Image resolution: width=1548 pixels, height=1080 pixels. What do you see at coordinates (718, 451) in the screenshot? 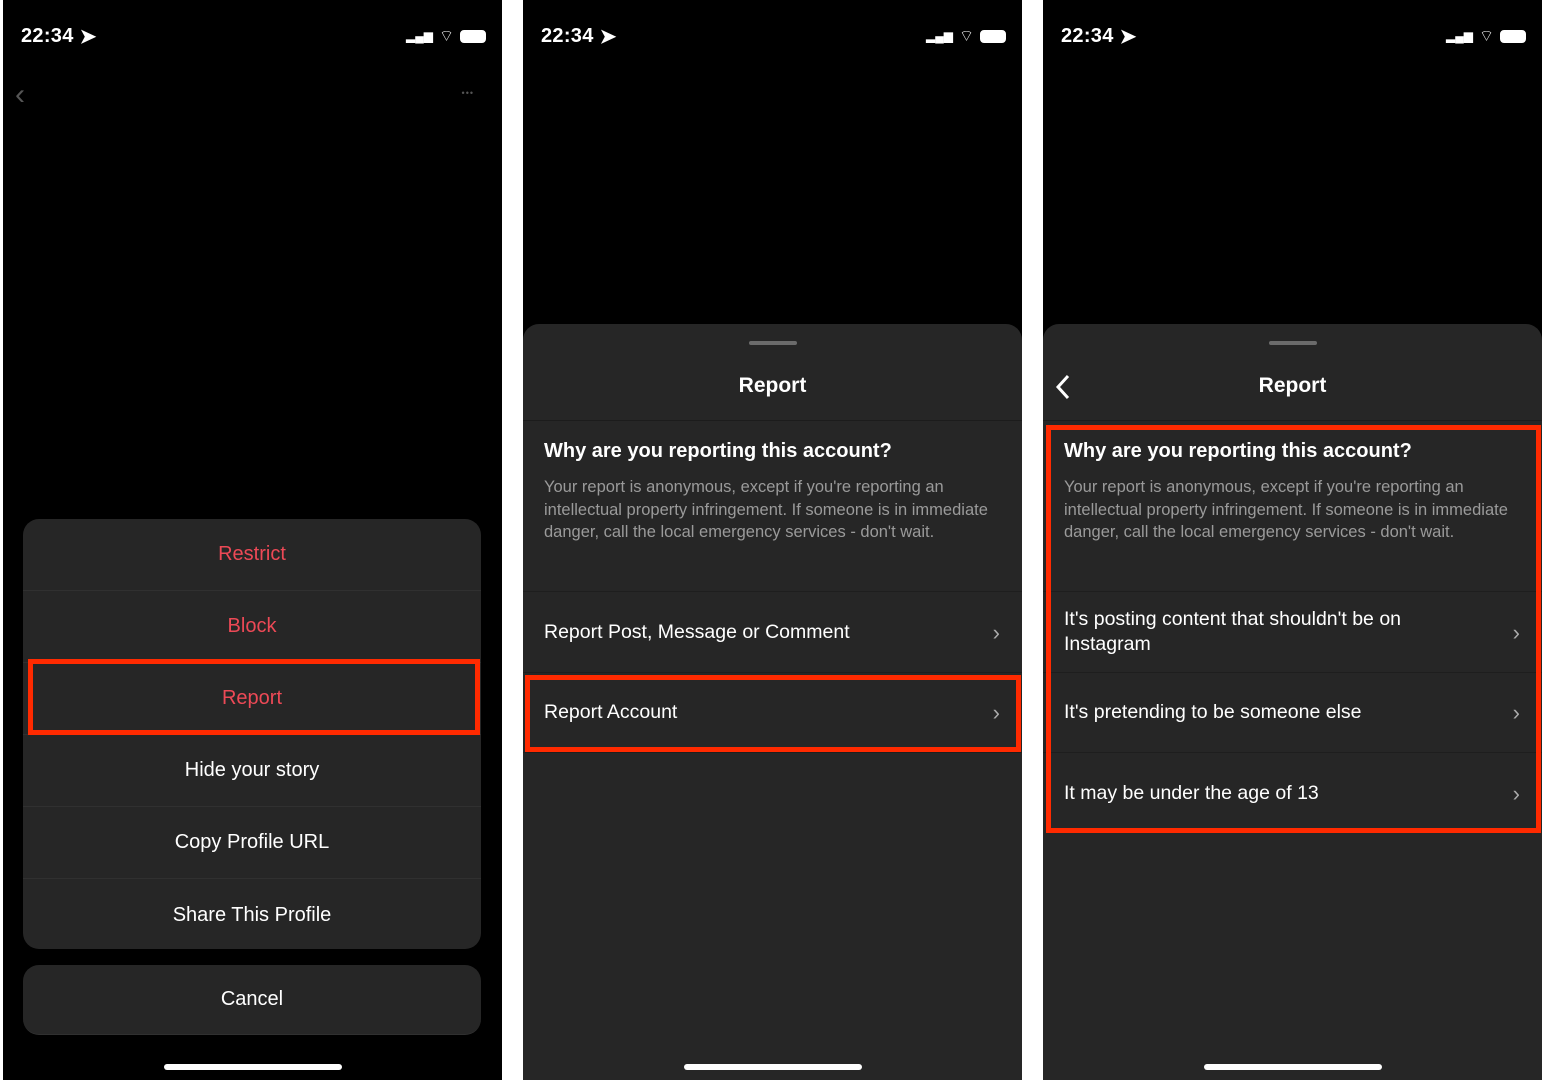
I see `question-heading: Why are you reporting this account?` at bounding box center [718, 451].